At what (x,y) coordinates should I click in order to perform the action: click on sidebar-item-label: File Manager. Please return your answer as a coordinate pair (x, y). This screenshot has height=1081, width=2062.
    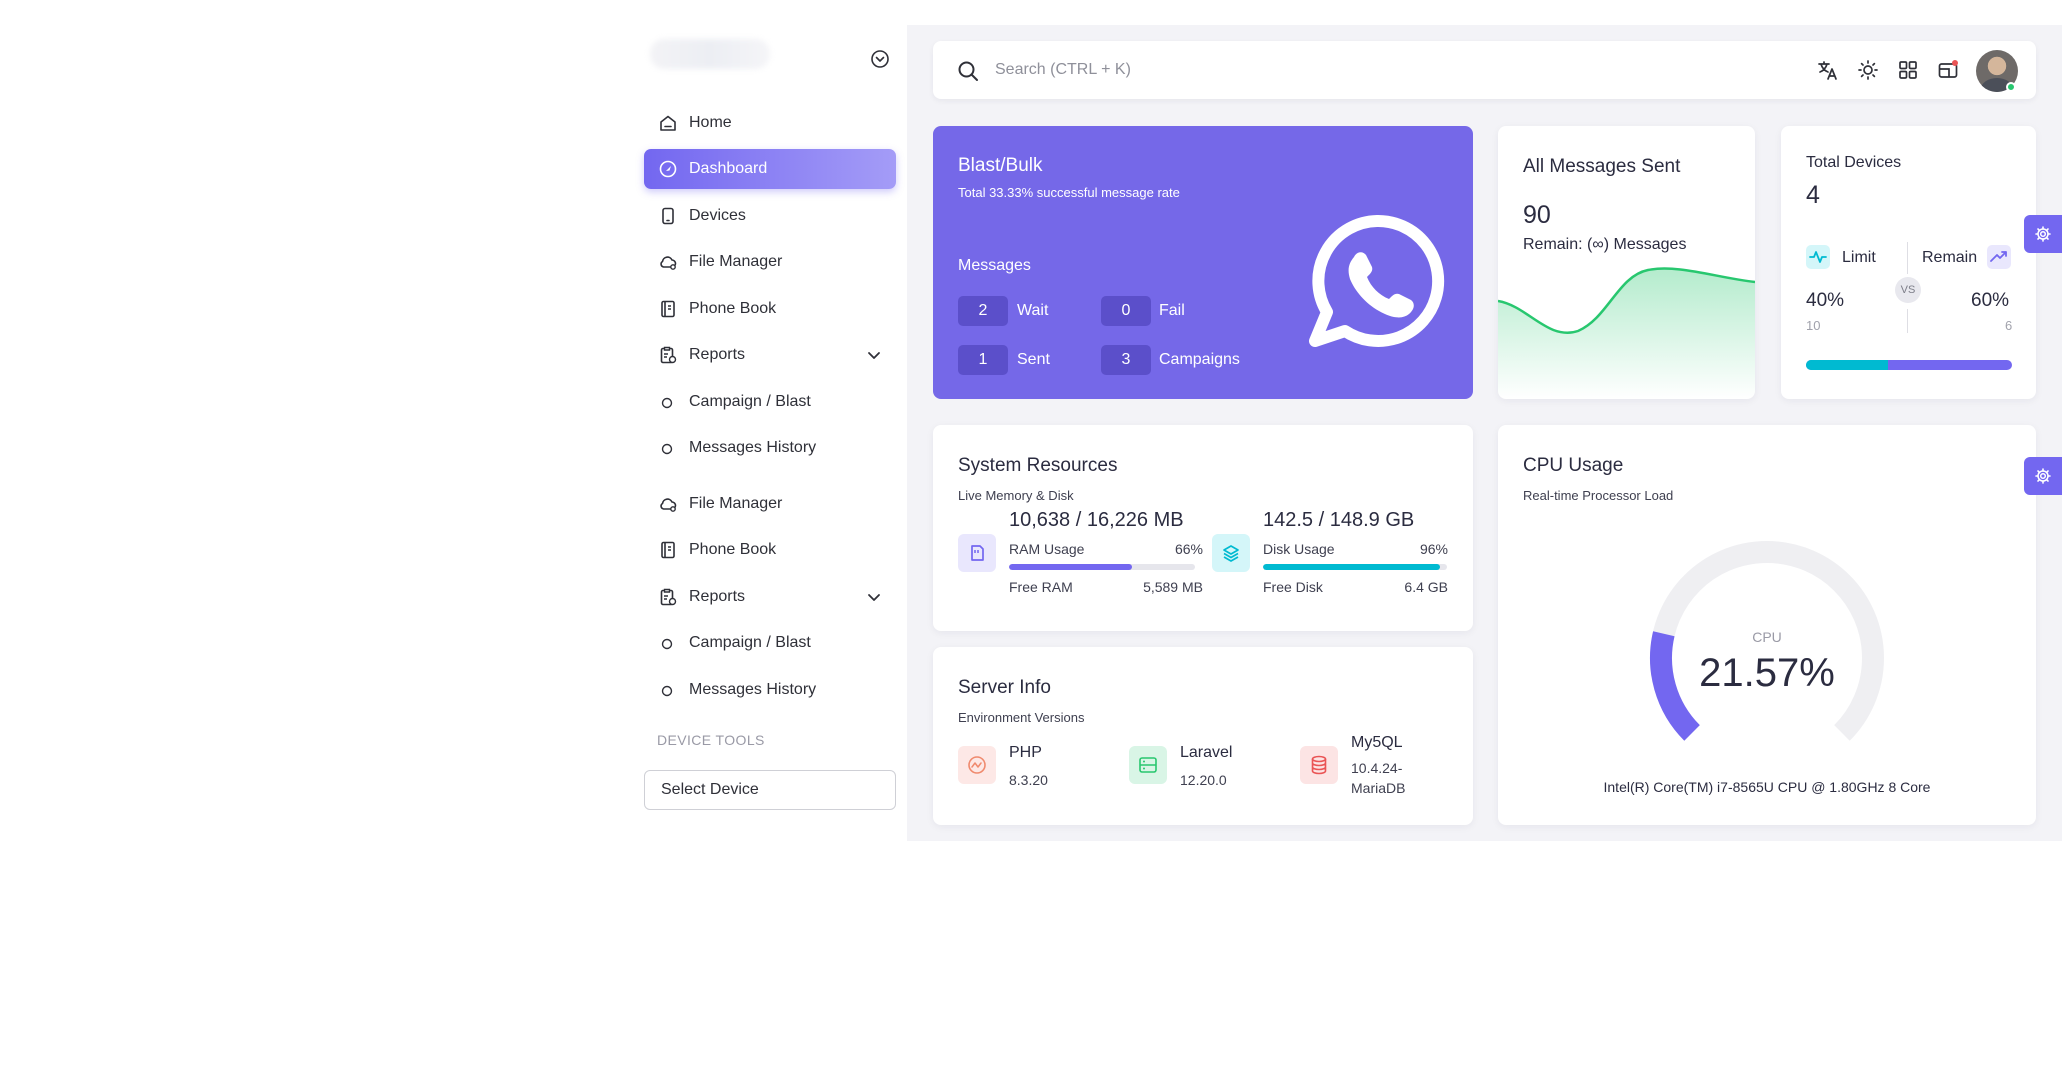
    Looking at the image, I should click on (736, 261).